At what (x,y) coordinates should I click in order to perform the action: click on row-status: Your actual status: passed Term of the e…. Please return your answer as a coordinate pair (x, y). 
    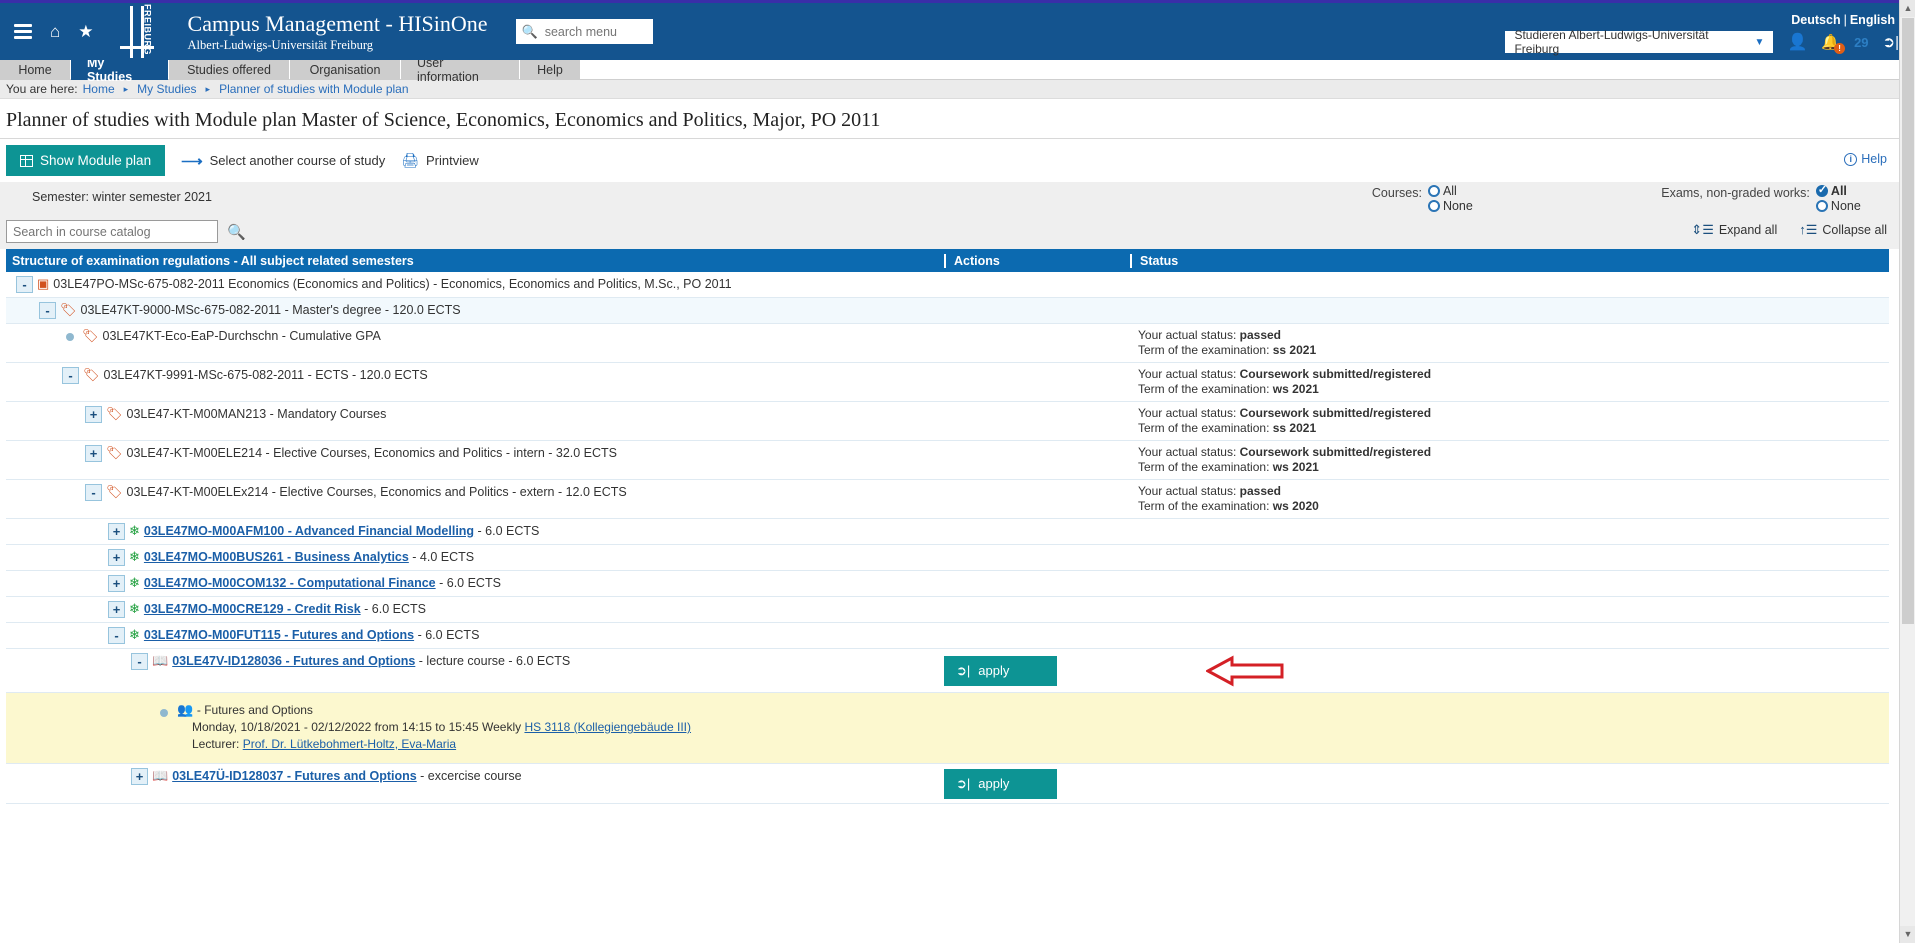
    Looking at the image, I should click on (1509, 343).